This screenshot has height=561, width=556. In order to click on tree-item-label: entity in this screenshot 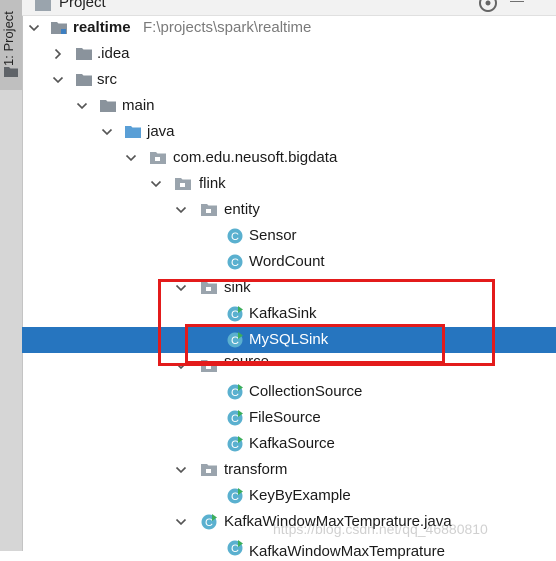, I will do `click(242, 209)`.